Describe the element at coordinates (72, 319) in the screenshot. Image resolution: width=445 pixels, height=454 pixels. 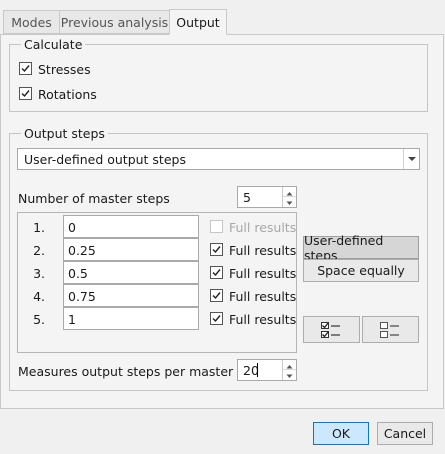
I see `step-value: 1` at that location.